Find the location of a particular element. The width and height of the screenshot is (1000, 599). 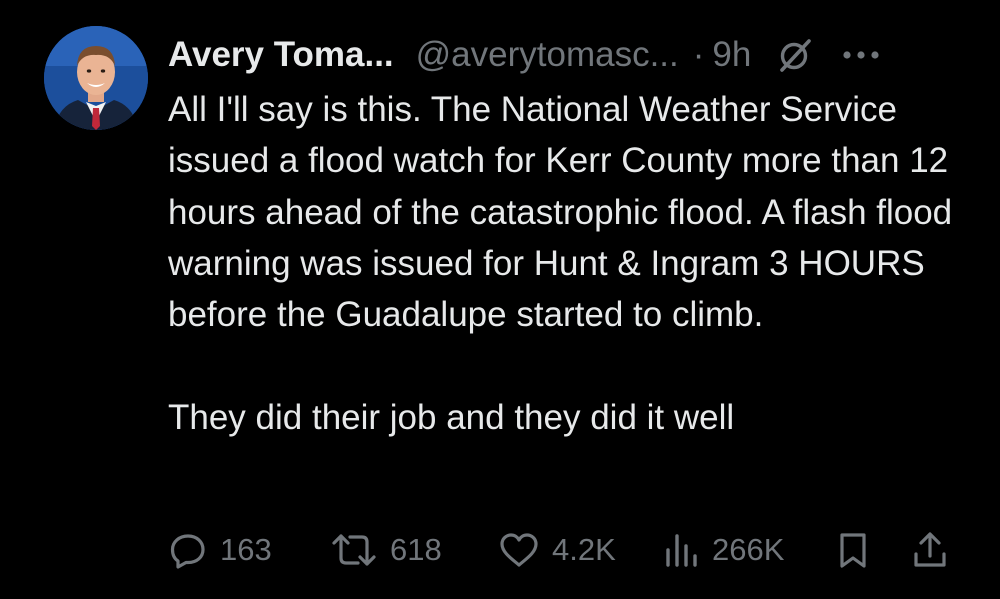

share-icon is located at coordinates (930, 549).